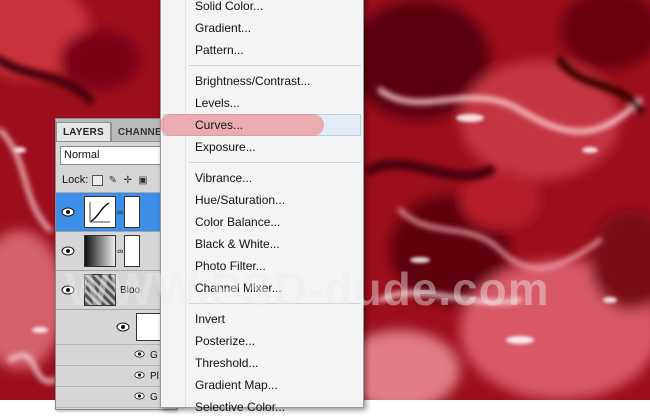 This screenshot has width=650, height=418. What do you see at coordinates (112, 155) in the screenshot?
I see `blend-mode-select: Normal` at bounding box center [112, 155].